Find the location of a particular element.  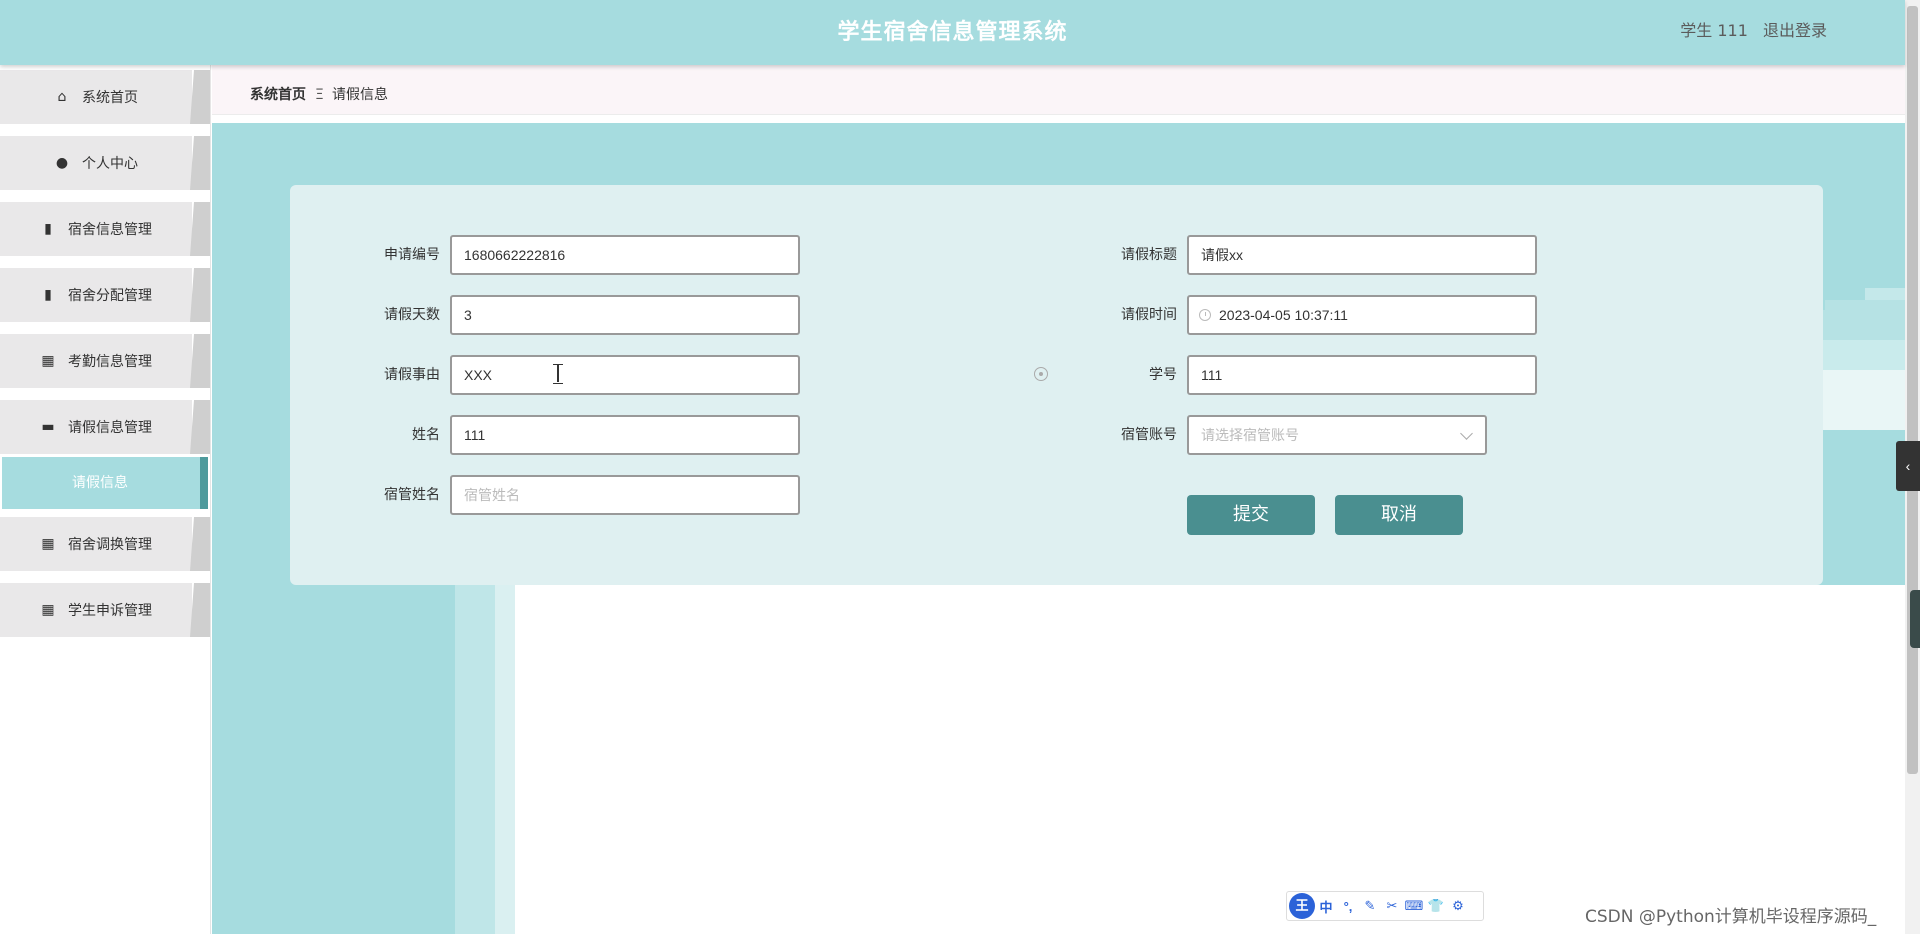

ime-keyboard-icon: ⌨ is located at coordinates (1414, 906).